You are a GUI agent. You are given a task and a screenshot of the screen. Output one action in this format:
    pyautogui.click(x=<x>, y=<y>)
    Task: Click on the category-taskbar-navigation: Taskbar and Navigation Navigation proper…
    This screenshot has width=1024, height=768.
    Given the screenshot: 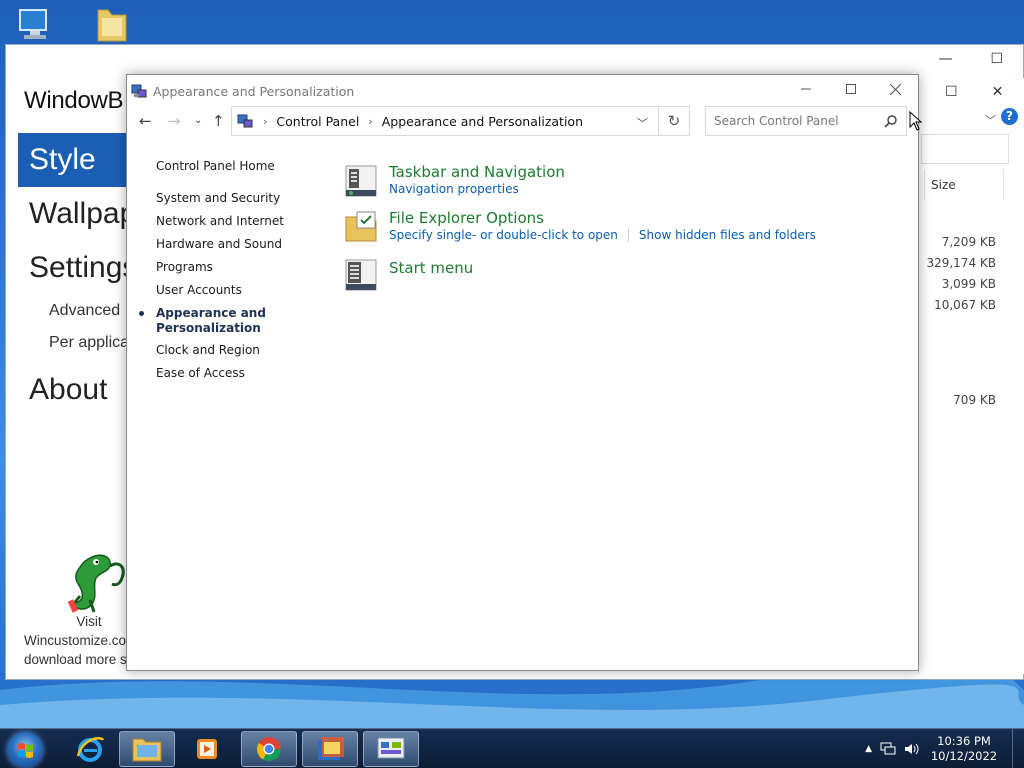 What is the action you would take?
    pyautogui.click(x=454, y=181)
    